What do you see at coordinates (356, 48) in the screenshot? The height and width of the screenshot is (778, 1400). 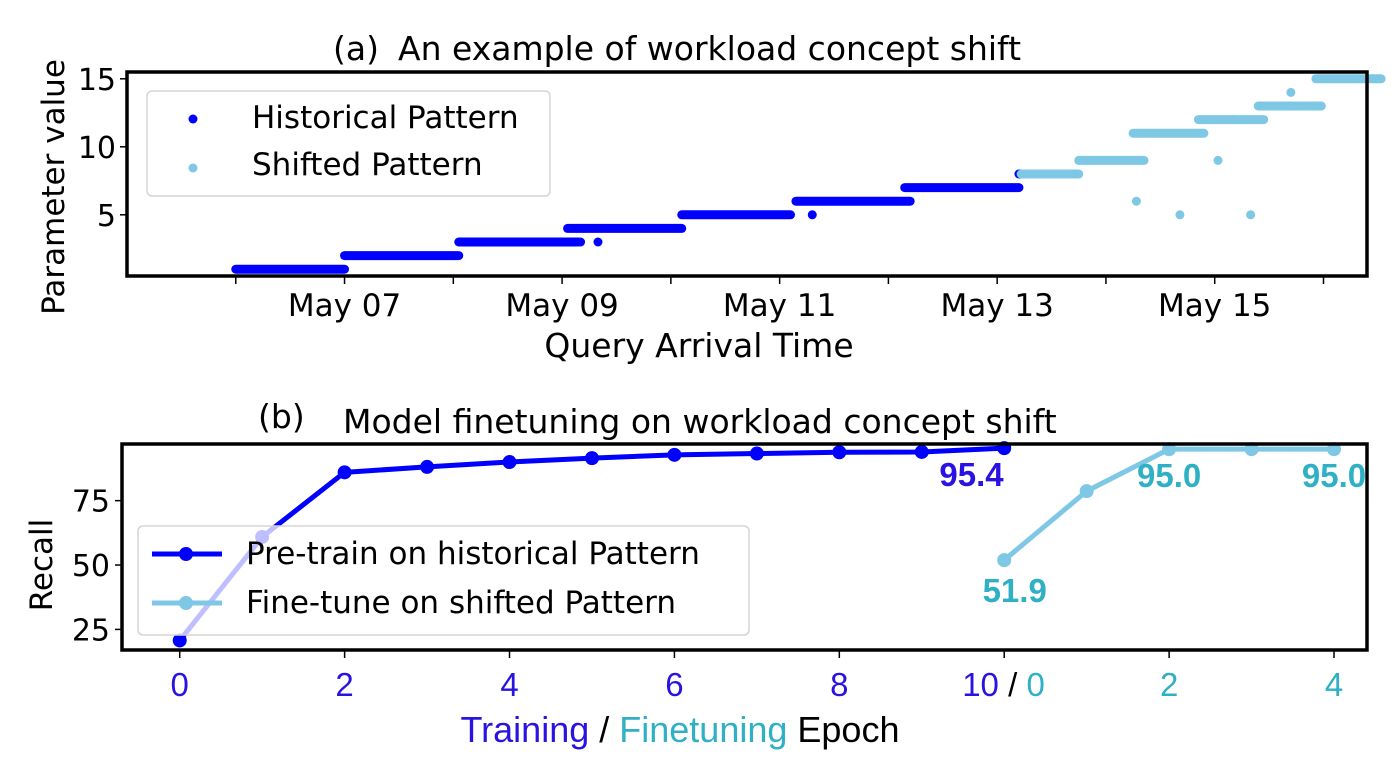 I see `panel-a-label: (a)` at bounding box center [356, 48].